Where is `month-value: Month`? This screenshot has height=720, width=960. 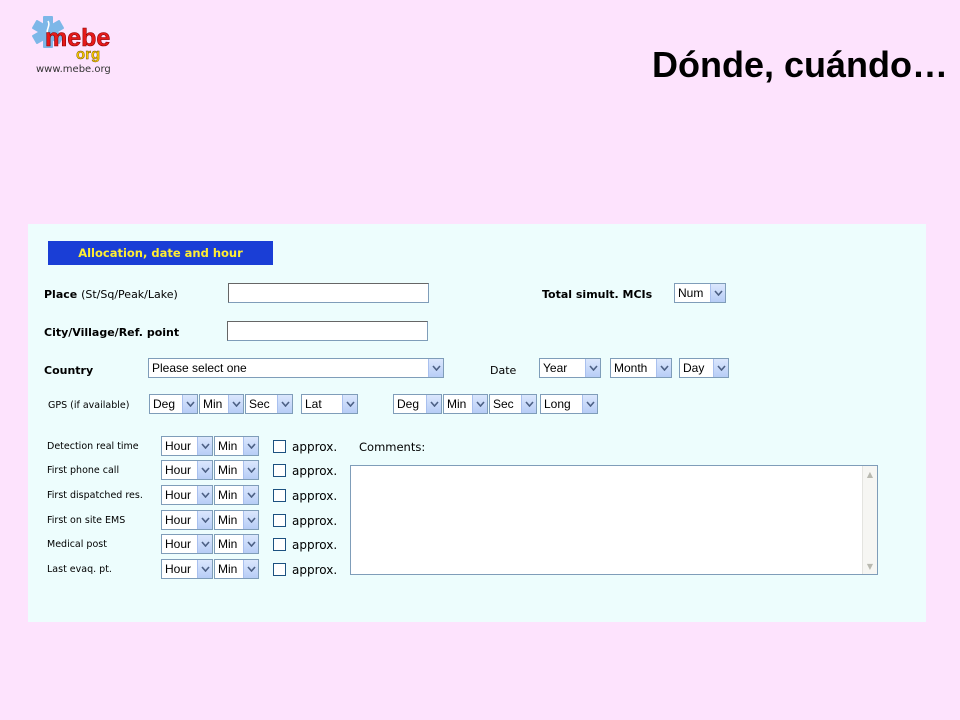 month-value: Month is located at coordinates (631, 368).